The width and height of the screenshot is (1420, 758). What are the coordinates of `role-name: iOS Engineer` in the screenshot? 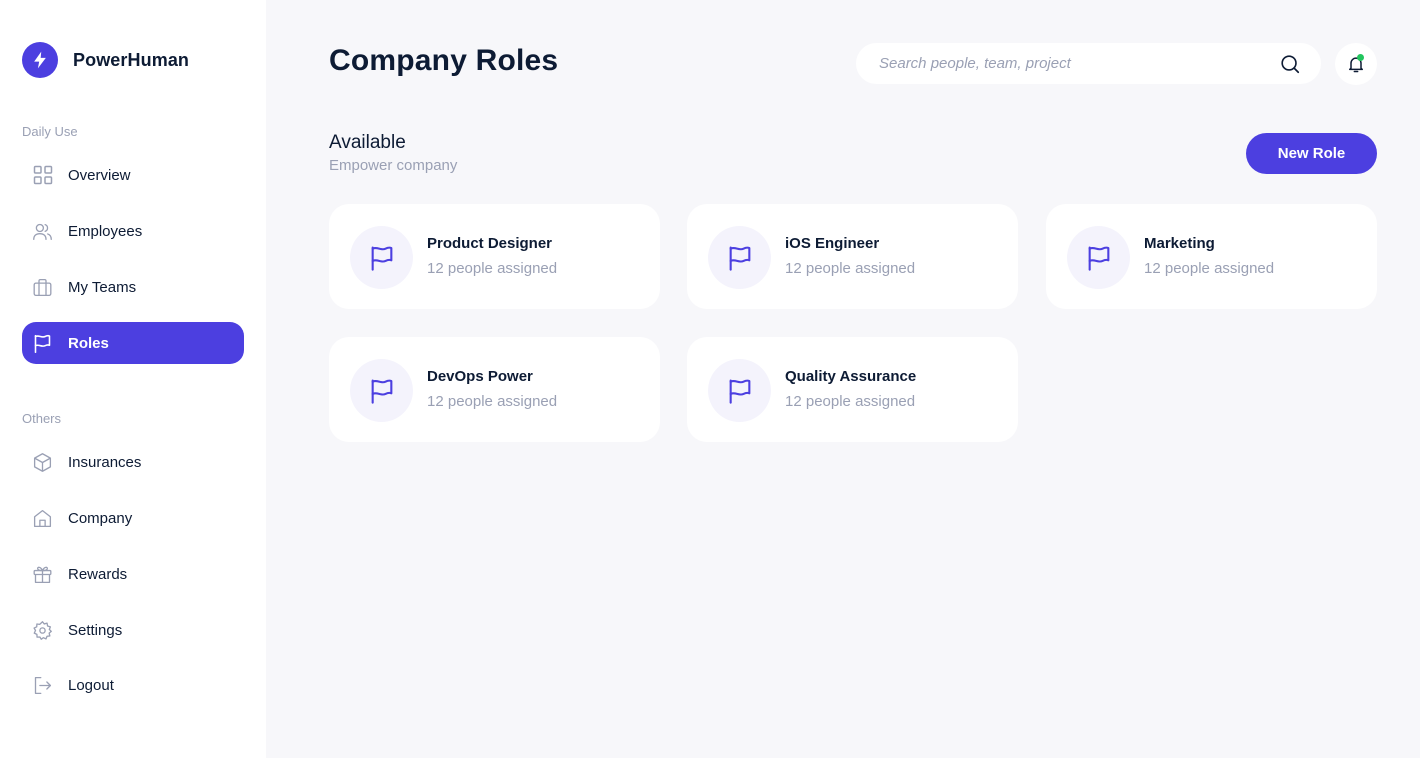 It's located at (832, 243).